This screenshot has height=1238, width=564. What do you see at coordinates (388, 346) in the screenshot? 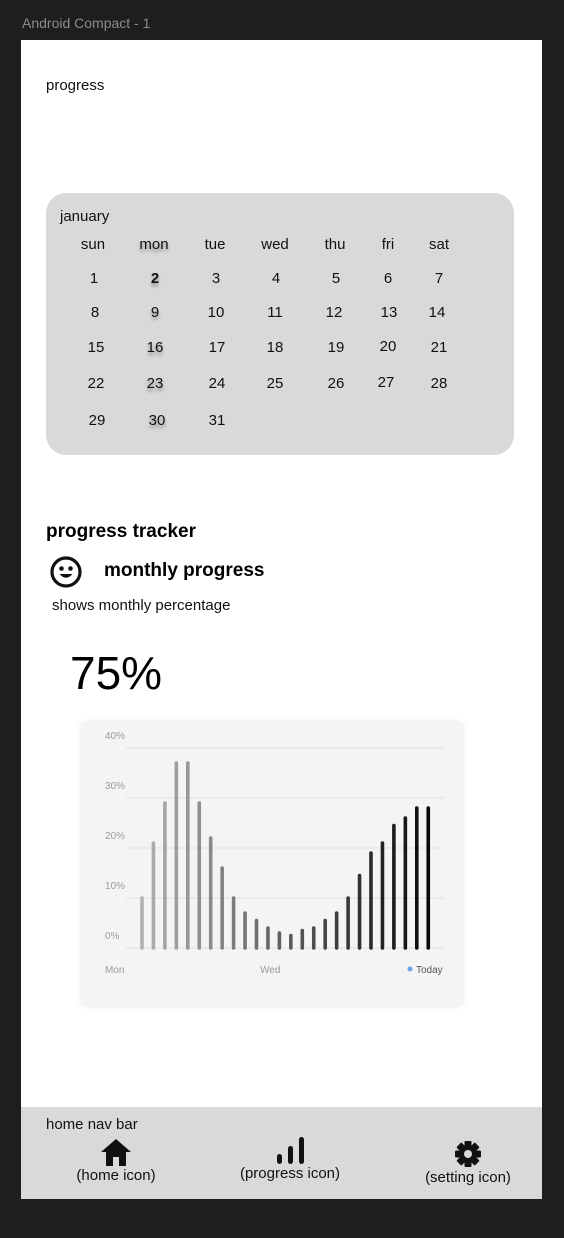
I see `calendar-day: 20` at bounding box center [388, 346].